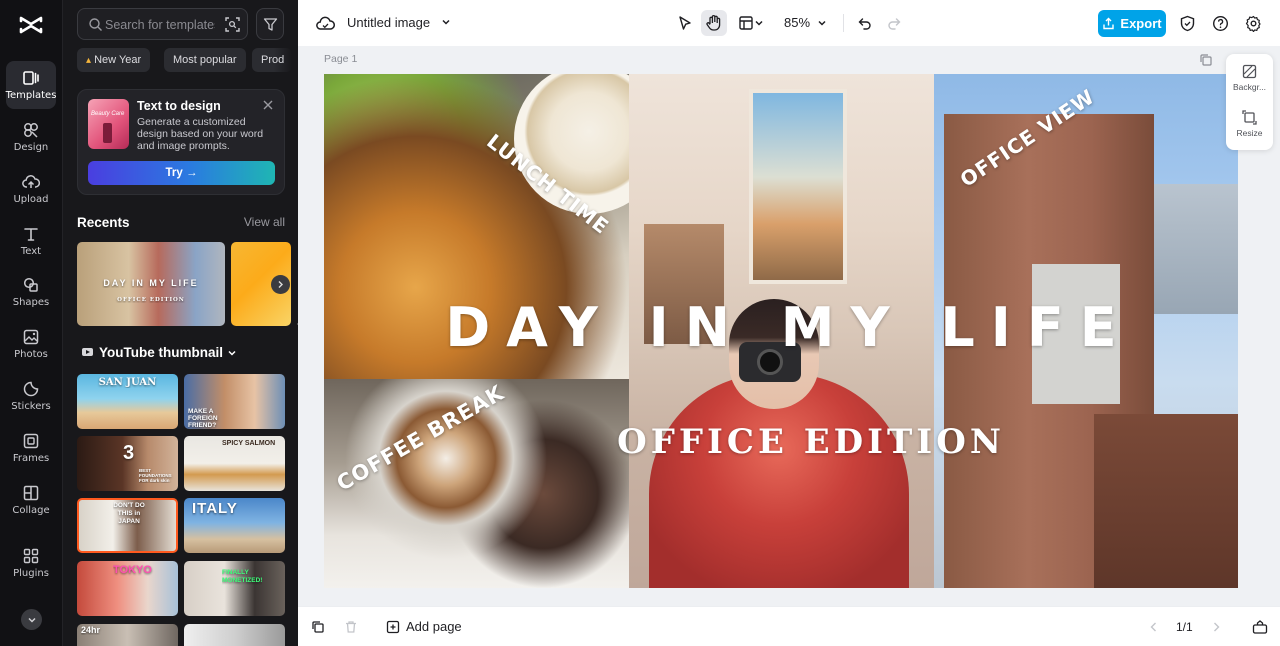  What do you see at coordinates (268, 105) in the screenshot?
I see `close-icon` at bounding box center [268, 105].